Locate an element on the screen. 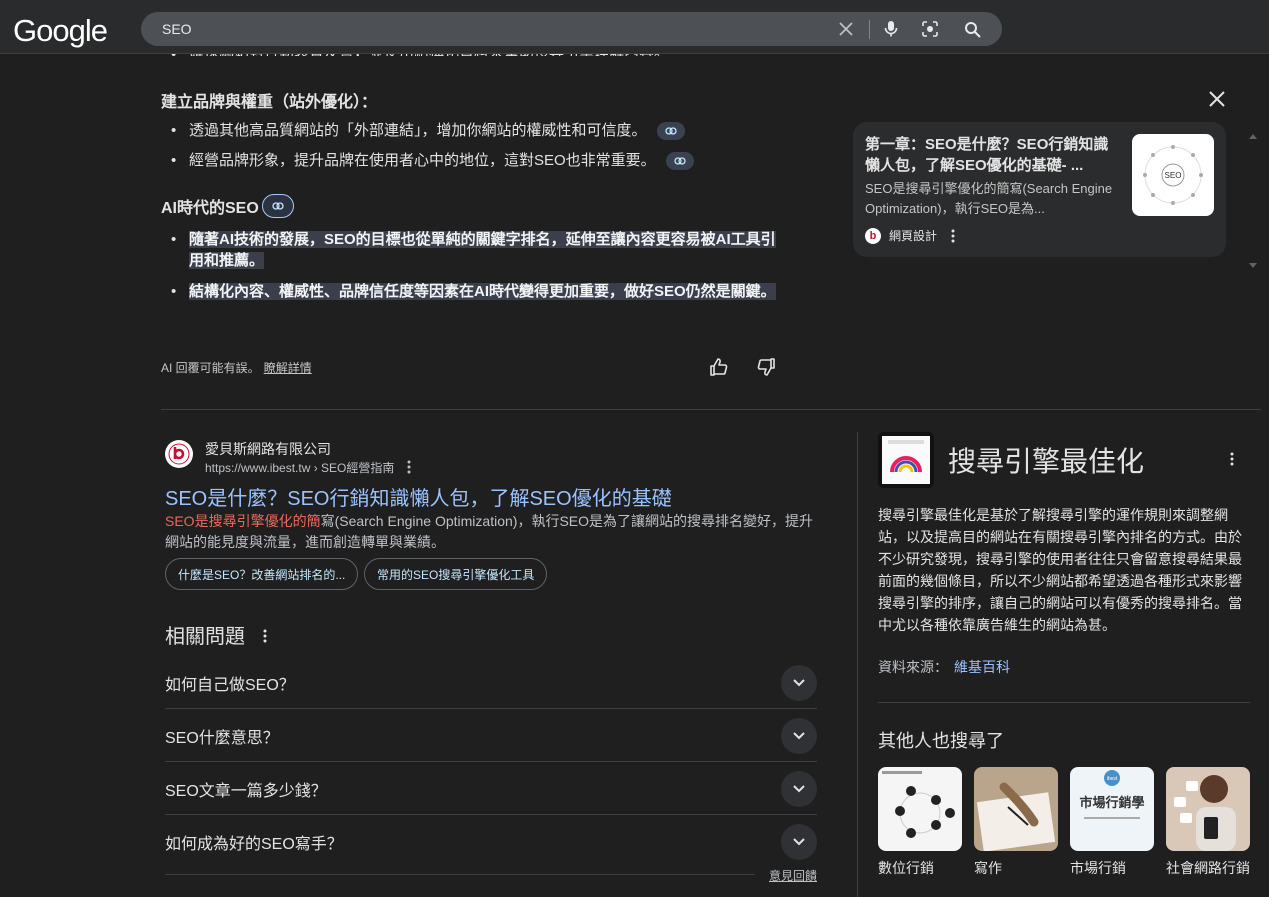  ai-bullet: 經營品牌形象，提升品牌在使用者心中的地位，這對SEO也非常重要。 is located at coordinates (432, 160).